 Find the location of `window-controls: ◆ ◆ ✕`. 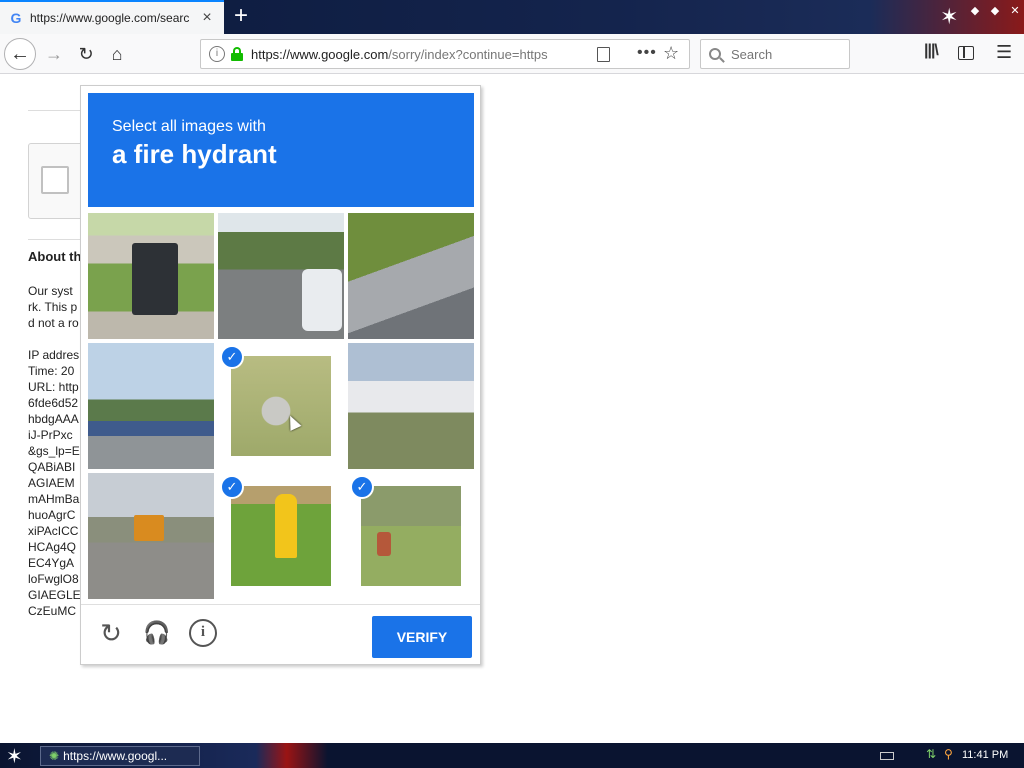

window-controls: ◆ ◆ ✕ is located at coordinates (995, 10).